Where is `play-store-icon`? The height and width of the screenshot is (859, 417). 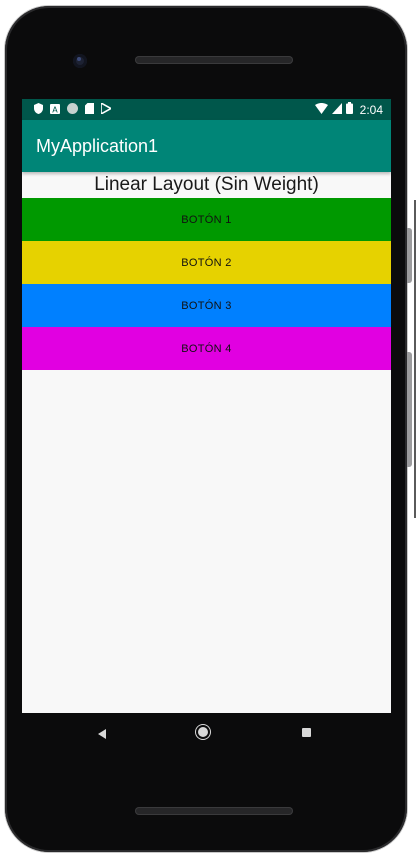 play-store-icon is located at coordinates (106, 109).